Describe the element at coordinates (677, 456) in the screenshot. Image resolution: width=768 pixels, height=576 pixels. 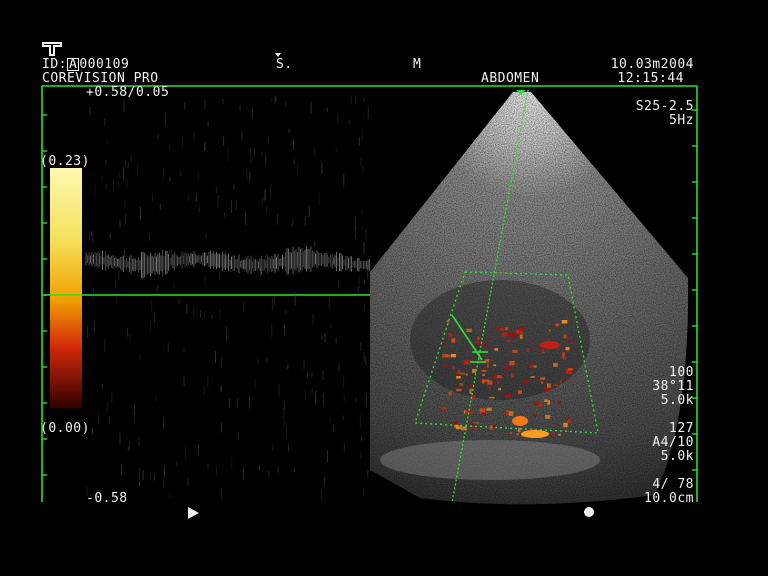
I see `settings-2-line-3: 5.0k` at that location.